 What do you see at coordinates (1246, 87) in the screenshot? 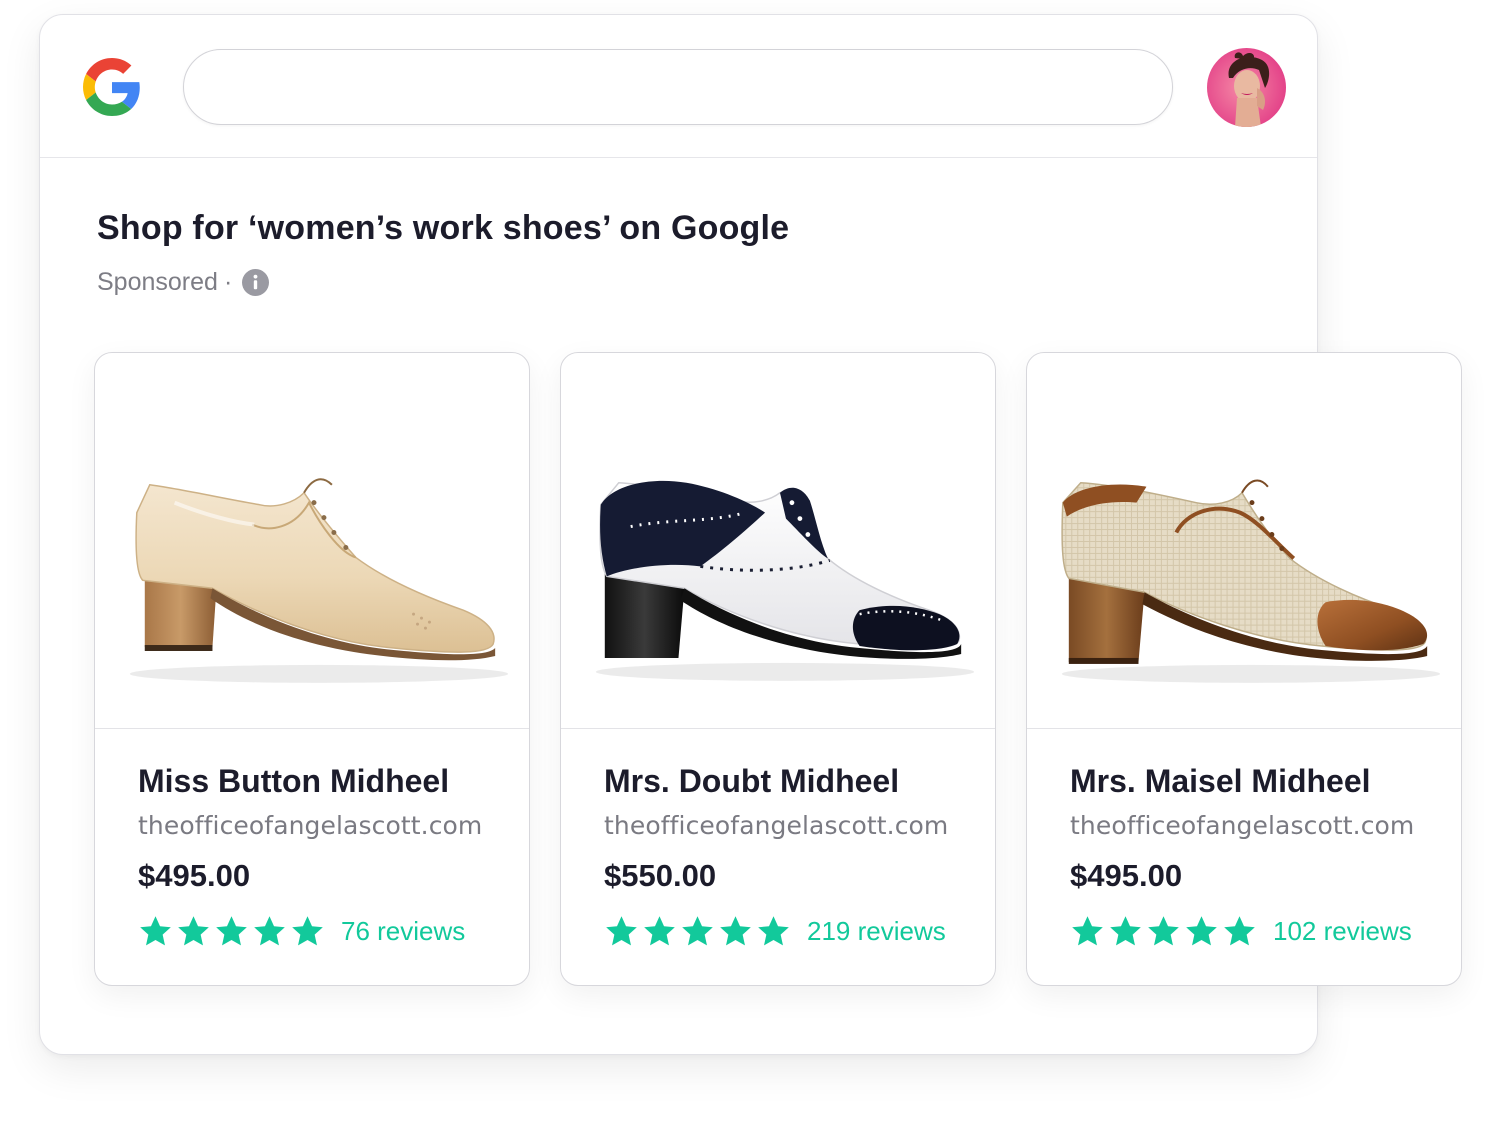
I see `user-avatar` at bounding box center [1246, 87].